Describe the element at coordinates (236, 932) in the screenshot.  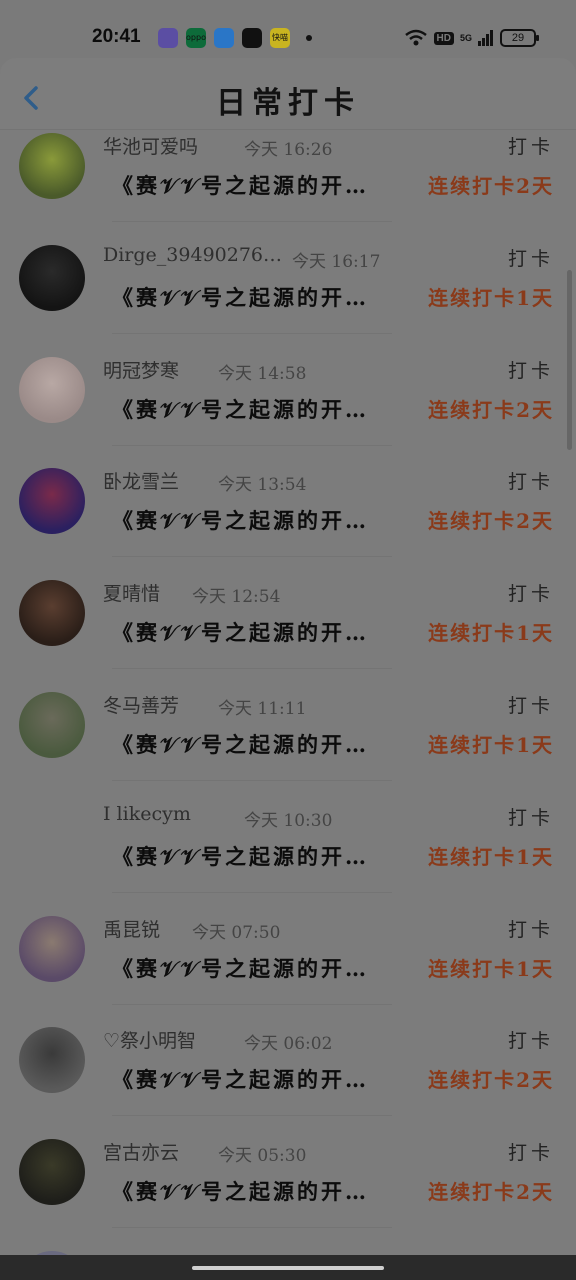
I see `timestamp: 今天 07:50` at that location.